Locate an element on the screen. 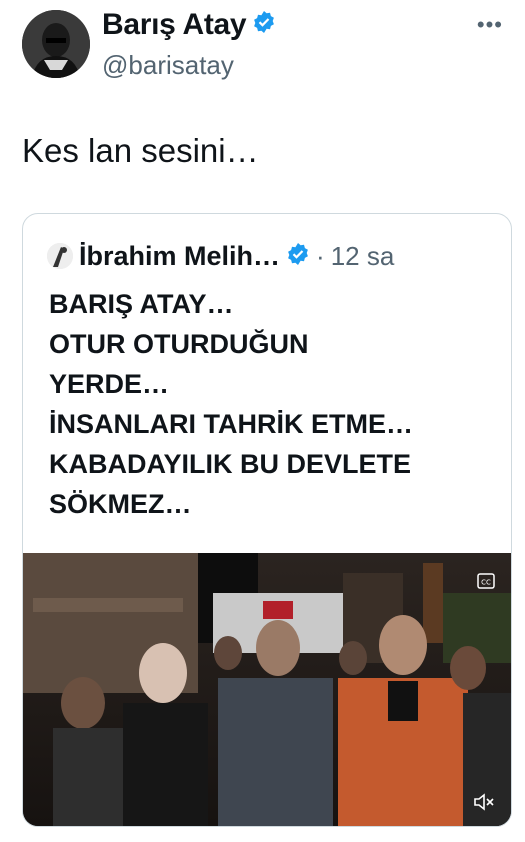  author-name-text: Barış Atay is located at coordinates (174, 24).